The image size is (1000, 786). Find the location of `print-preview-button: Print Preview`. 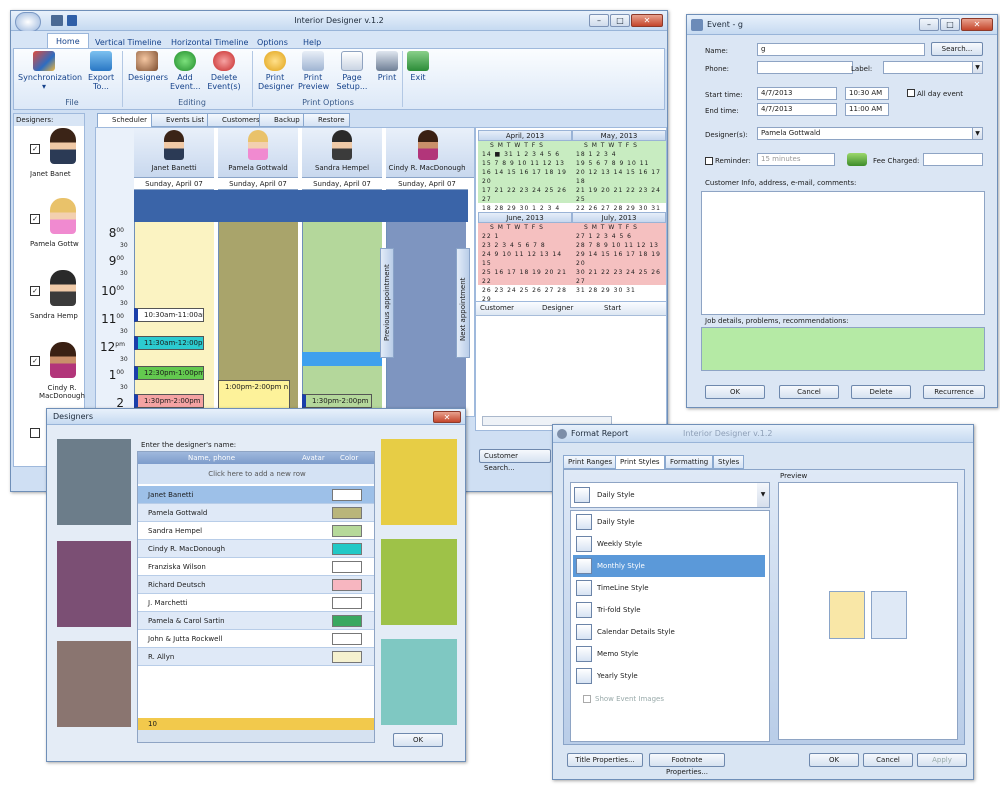

print-preview-button: Print Preview is located at coordinates (313, 71).